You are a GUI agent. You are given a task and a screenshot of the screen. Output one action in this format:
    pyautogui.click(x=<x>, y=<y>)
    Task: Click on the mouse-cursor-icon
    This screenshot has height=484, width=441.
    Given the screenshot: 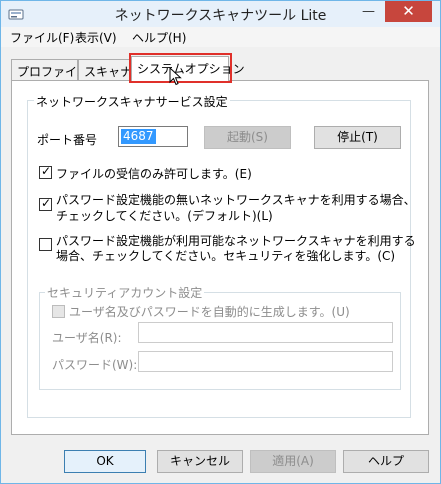 What is the action you would take?
    pyautogui.click(x=175, y=76)
    